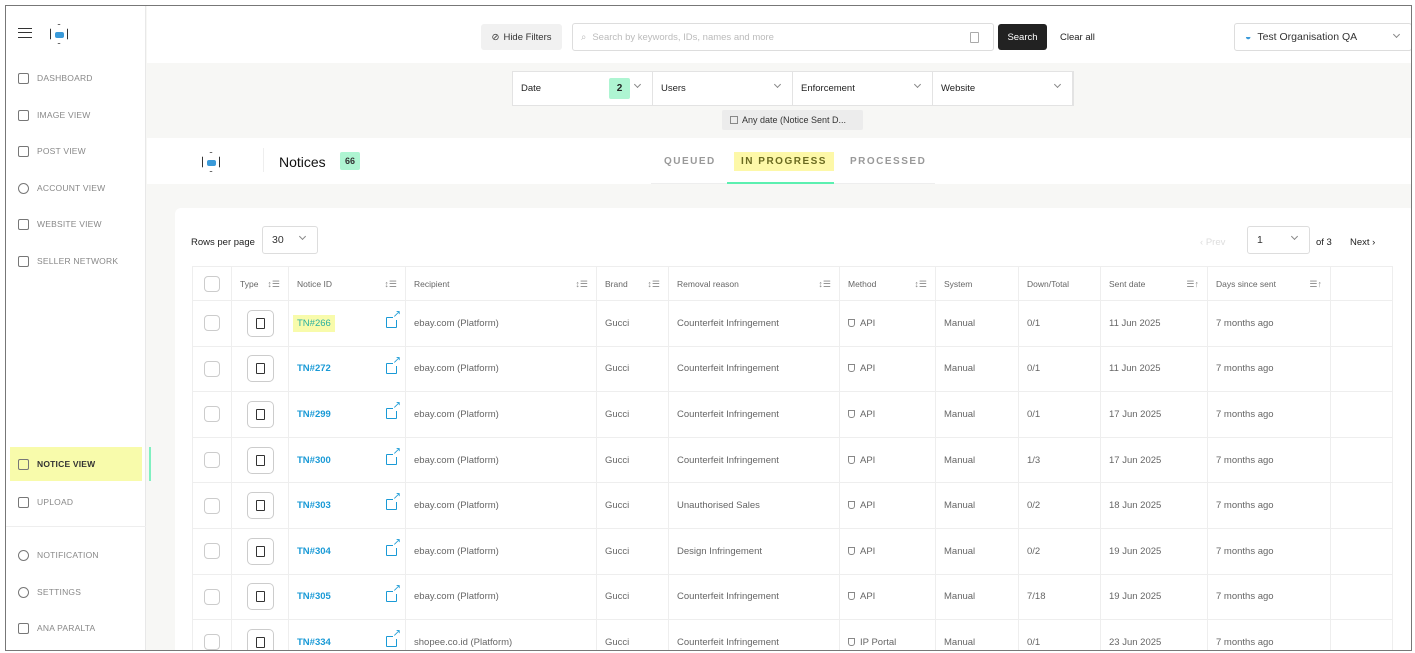  Describe the element at coordinates (977, 283) in the screenshot. I see `column-header: System` at that location.